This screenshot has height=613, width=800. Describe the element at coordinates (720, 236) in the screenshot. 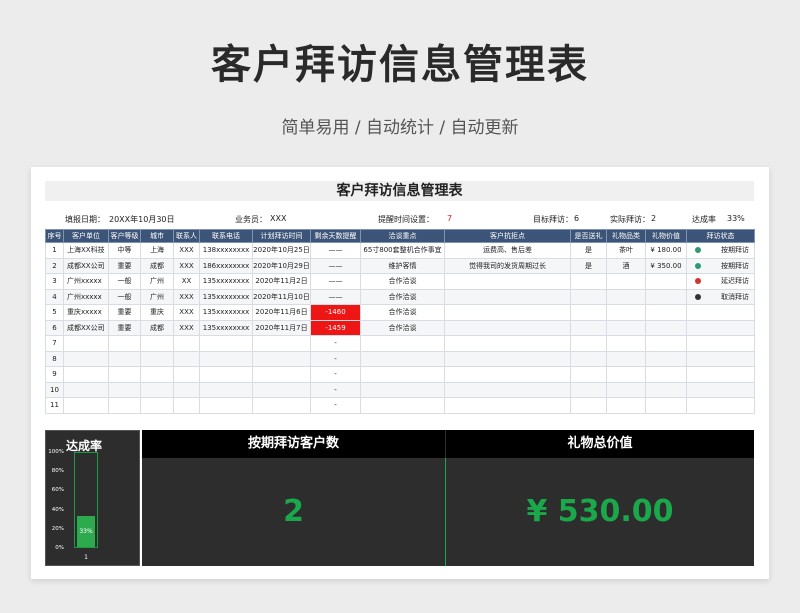

I see `column-header: 拜访状态` at that location.